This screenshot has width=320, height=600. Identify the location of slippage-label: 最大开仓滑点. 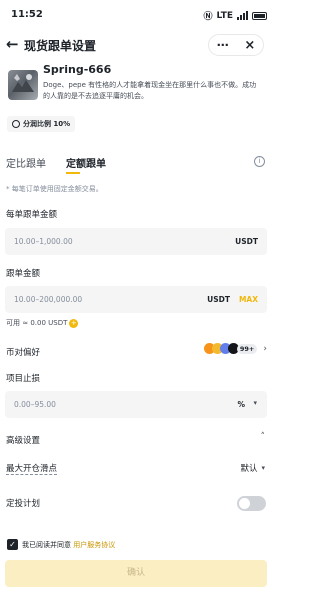
(32, 469).